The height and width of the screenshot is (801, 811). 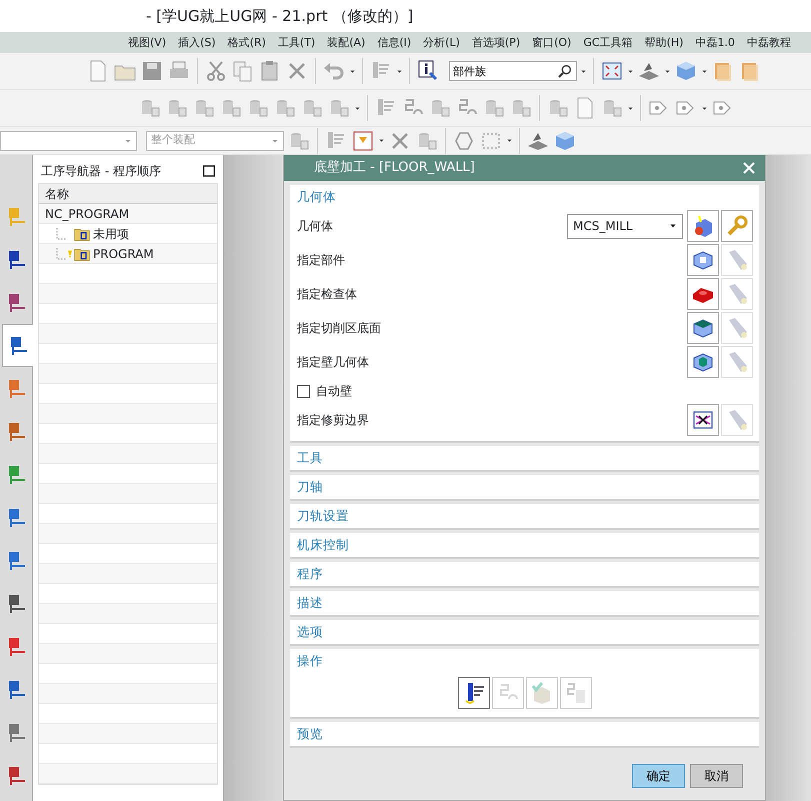 I want to click on cancel-button: 取消, so click(x=716, y=776).